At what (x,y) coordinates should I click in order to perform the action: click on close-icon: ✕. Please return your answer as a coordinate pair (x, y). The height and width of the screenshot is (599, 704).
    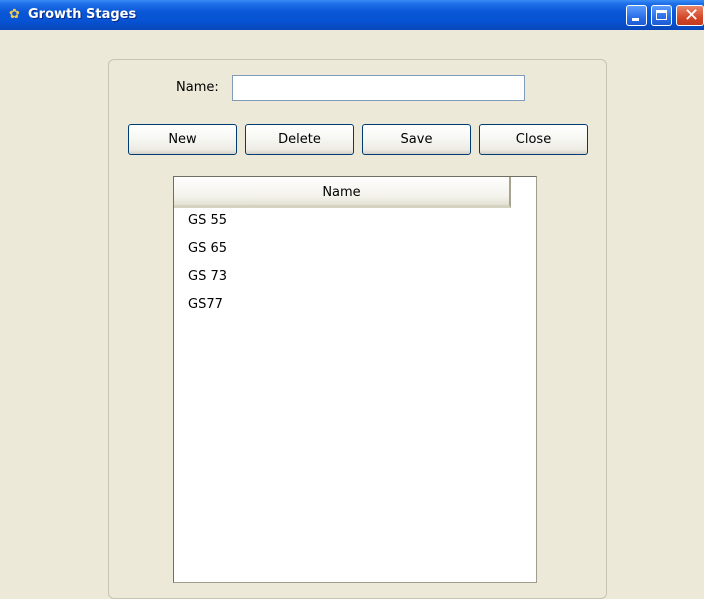
    Looking at the image, I should click on (692, 15).